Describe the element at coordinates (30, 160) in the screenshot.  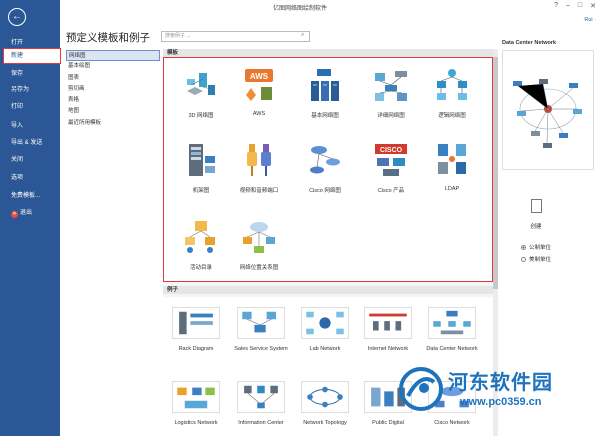
I see `menu-close: 关闭` at that location.